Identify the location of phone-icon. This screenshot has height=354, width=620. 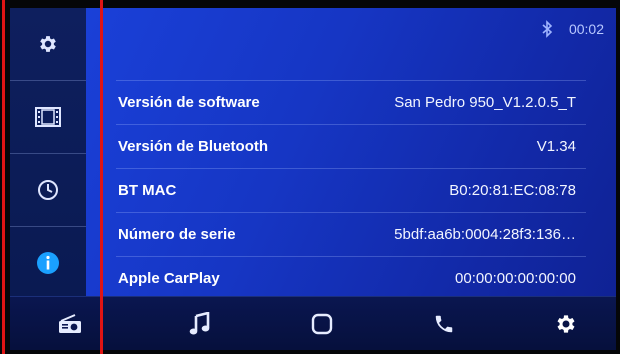
(444, 324).